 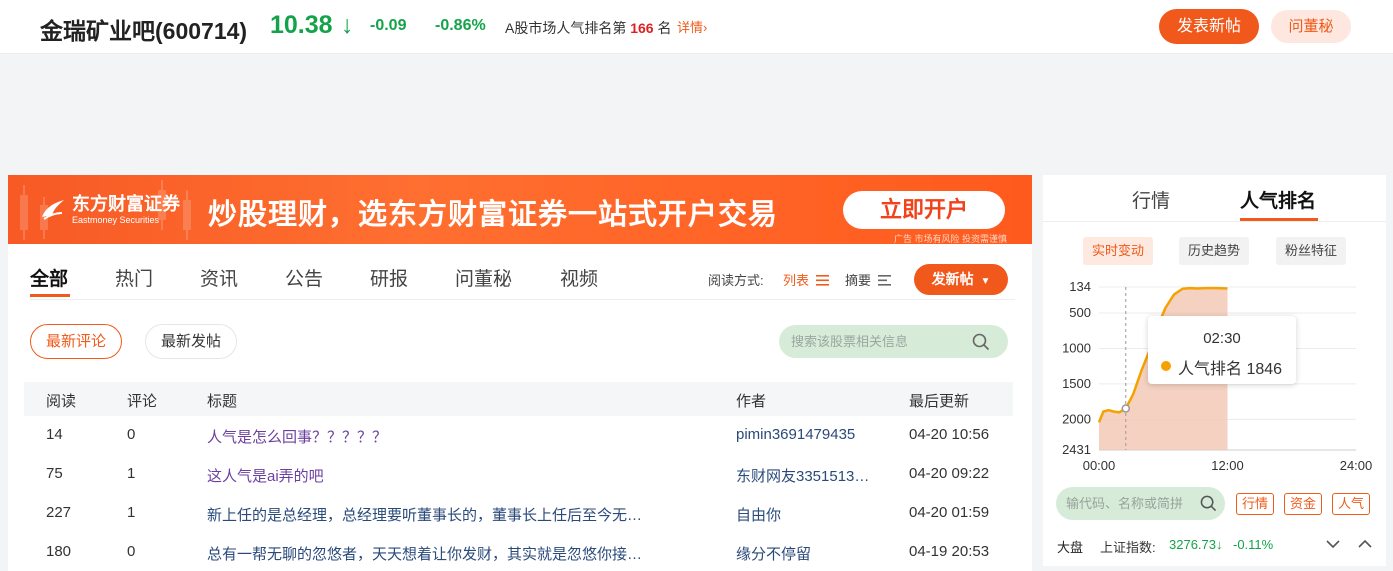 I want to click on chart-tooltip: 02:30 人气排名 1846, so click(x=1222, y=350).